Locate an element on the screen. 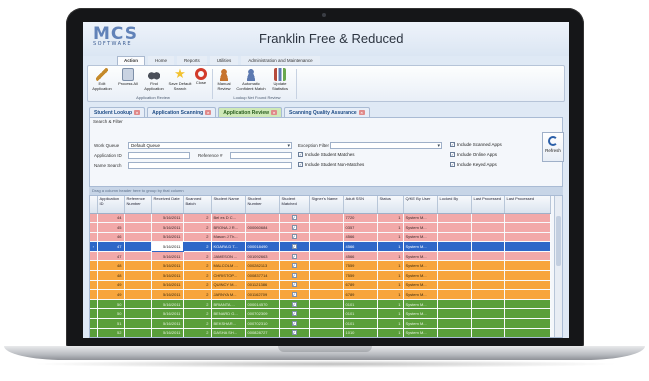 The image size is (649, 381). ribbon-tab-utilities: Utilities is located at coordinates (224, 60).